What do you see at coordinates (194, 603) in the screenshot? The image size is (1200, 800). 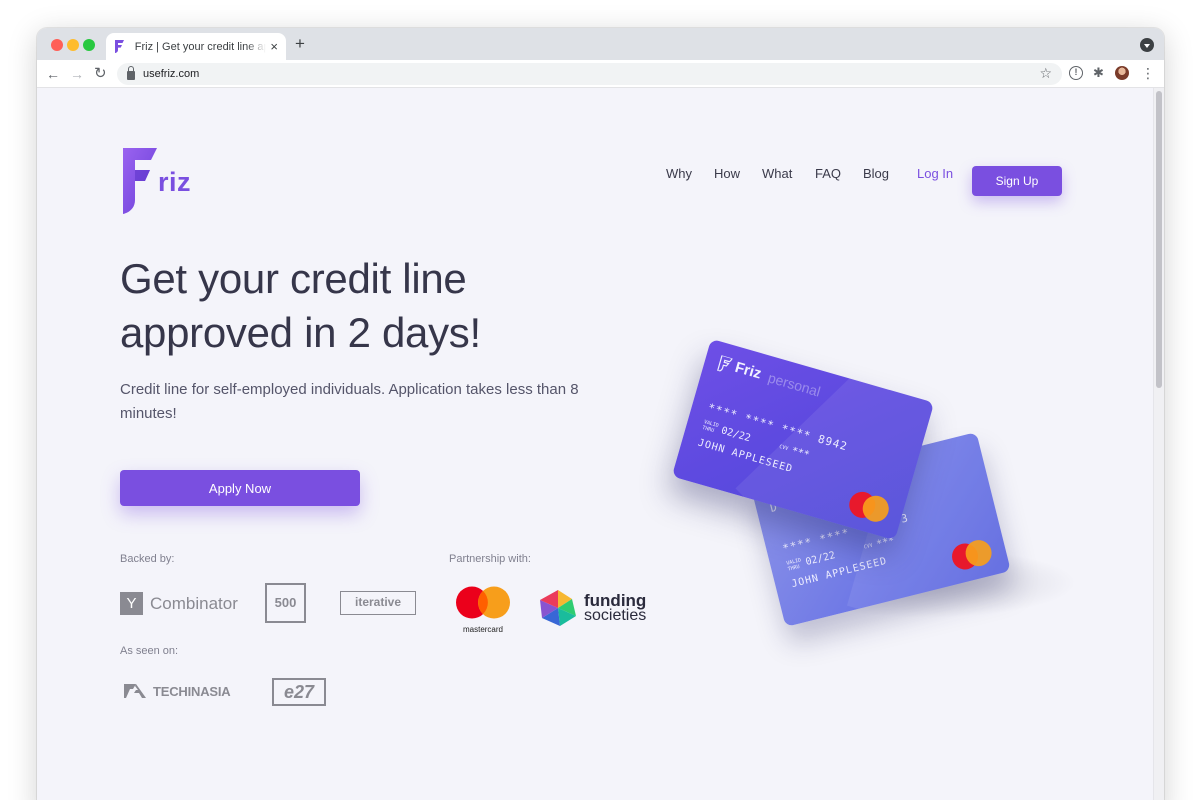 I see `yc-text: Combinator` at bounding box center [194, 603].